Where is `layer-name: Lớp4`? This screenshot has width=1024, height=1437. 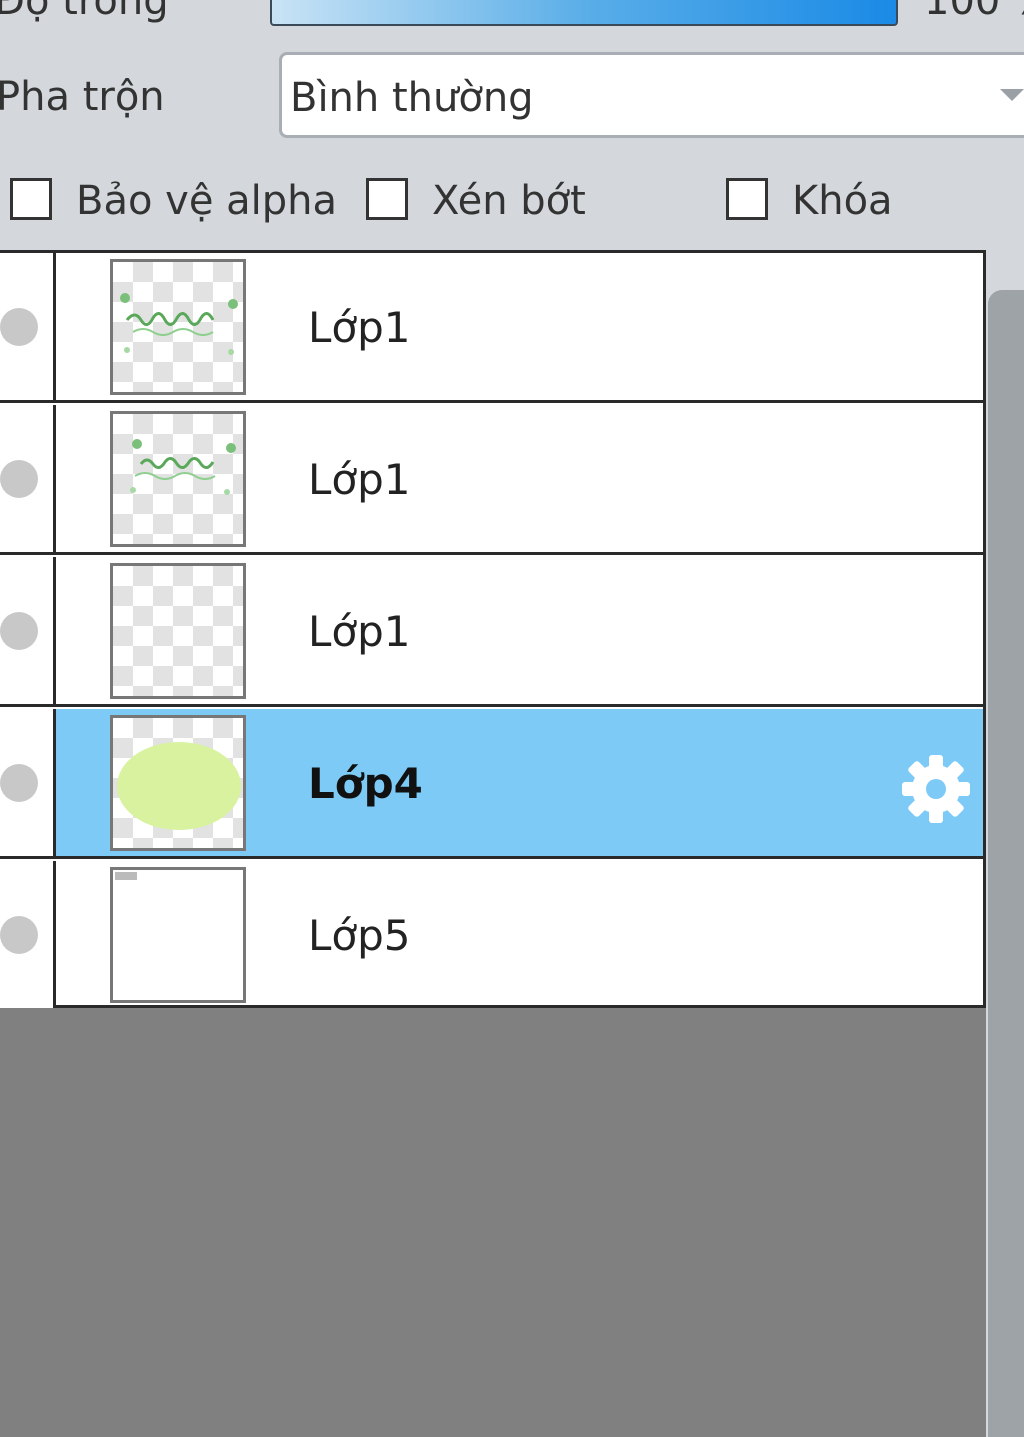
layer-name: Lớp4 is located at coordinates (365, 783).